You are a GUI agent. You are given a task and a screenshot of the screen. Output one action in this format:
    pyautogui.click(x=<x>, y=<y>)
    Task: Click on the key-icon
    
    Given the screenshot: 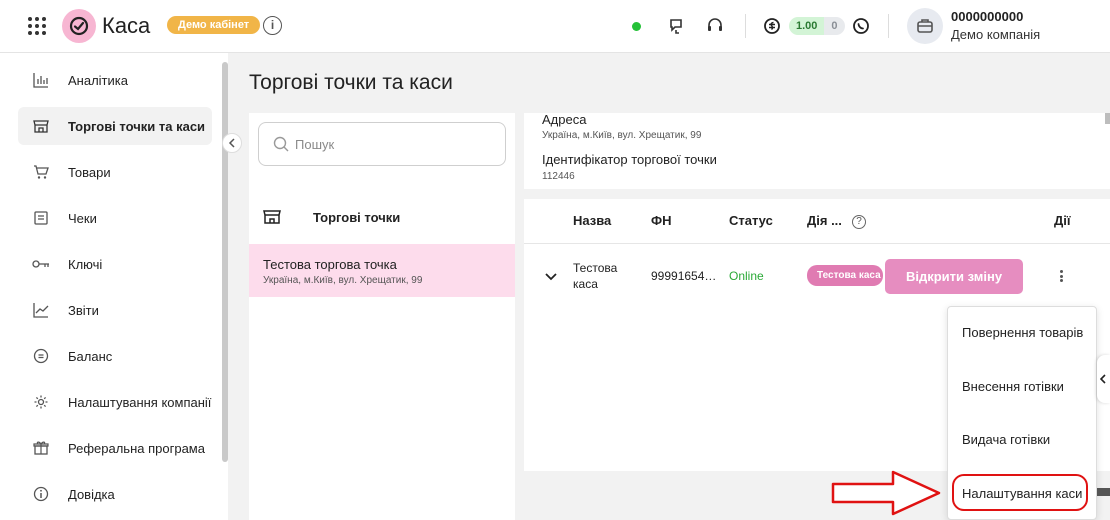 What is the action you would take?
    pyautogui.click(x=41, y=264)
    